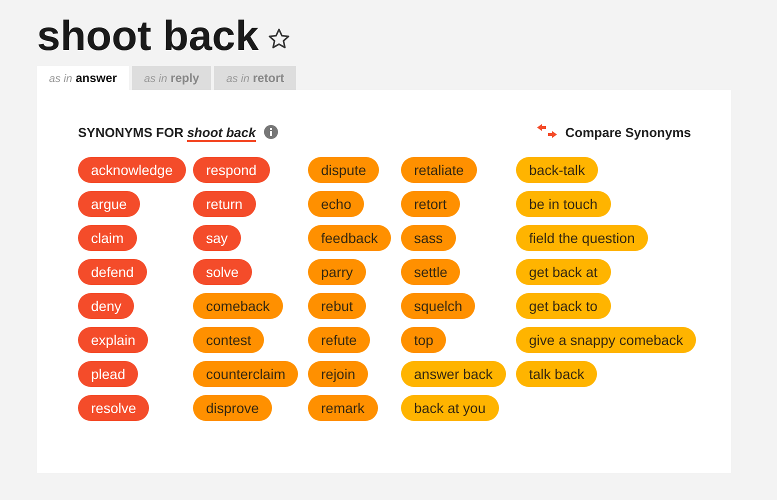  I want to click on swap-arrows-icon, so click(547, 132).